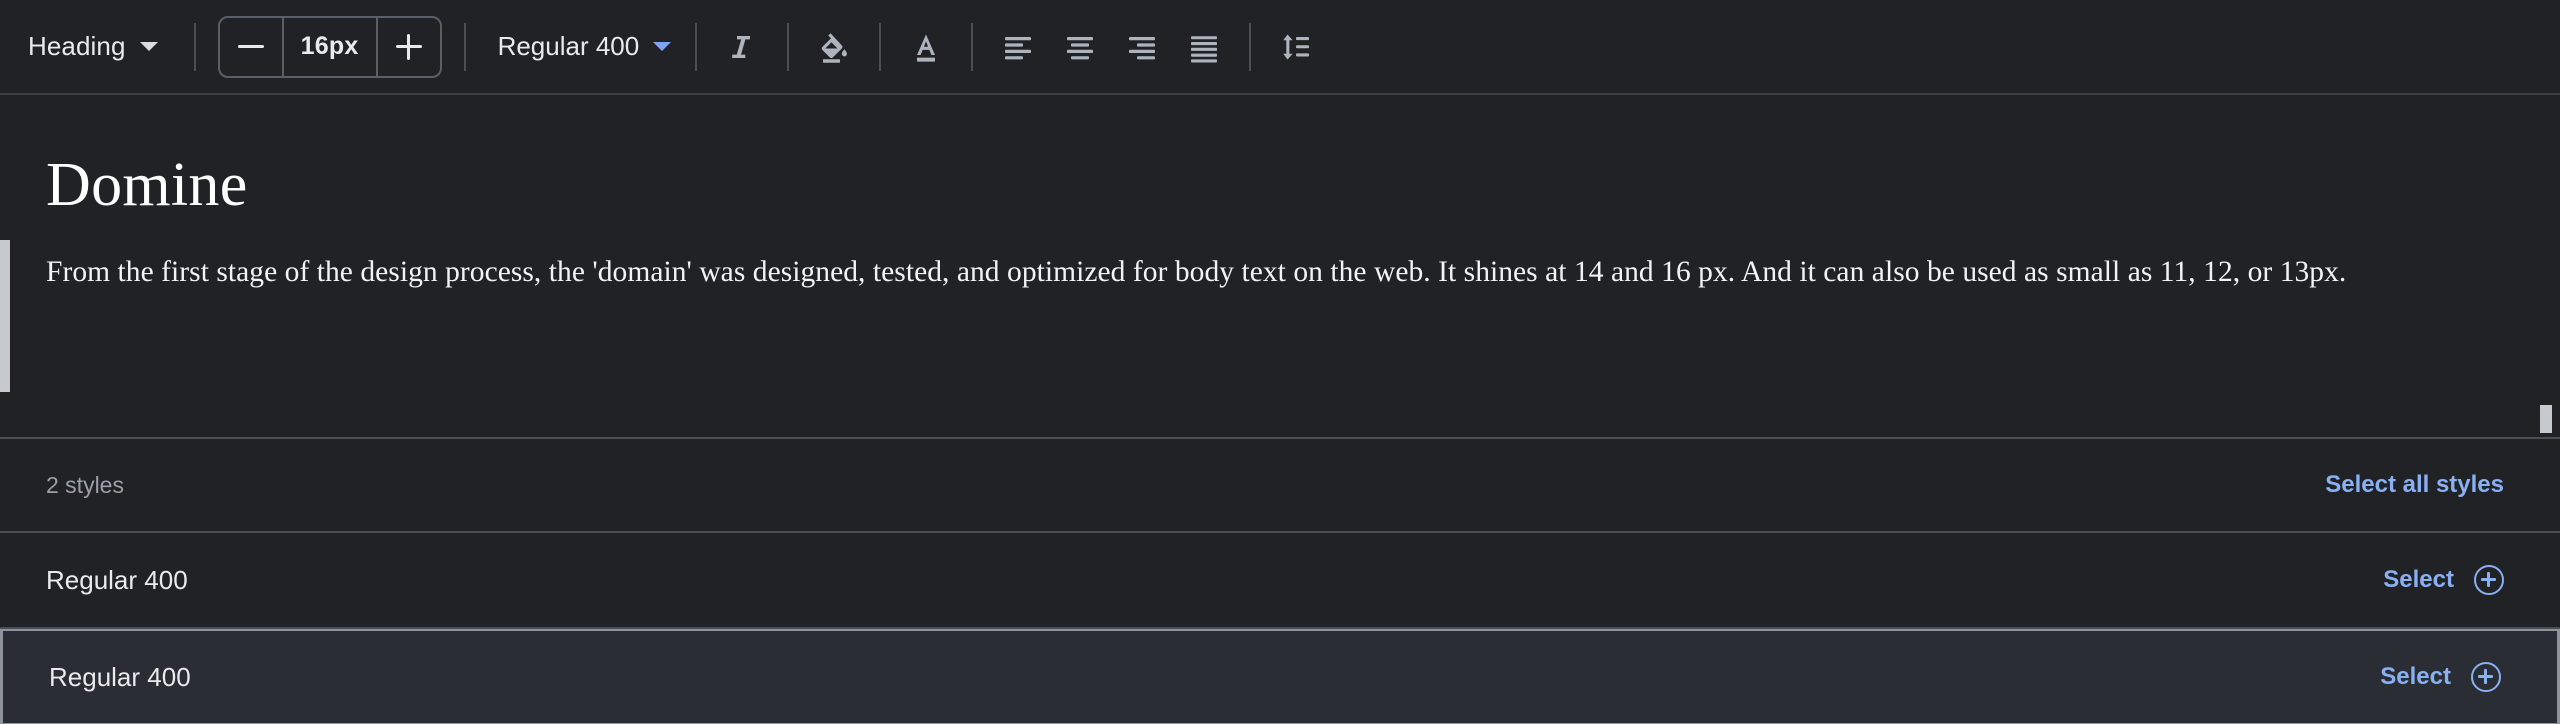 The image size is (2560, 724). Describe the element at coordinates (1280, 485) in the screenshot. I see `styles-panel-header: 2 styles Select all styles` at that location.